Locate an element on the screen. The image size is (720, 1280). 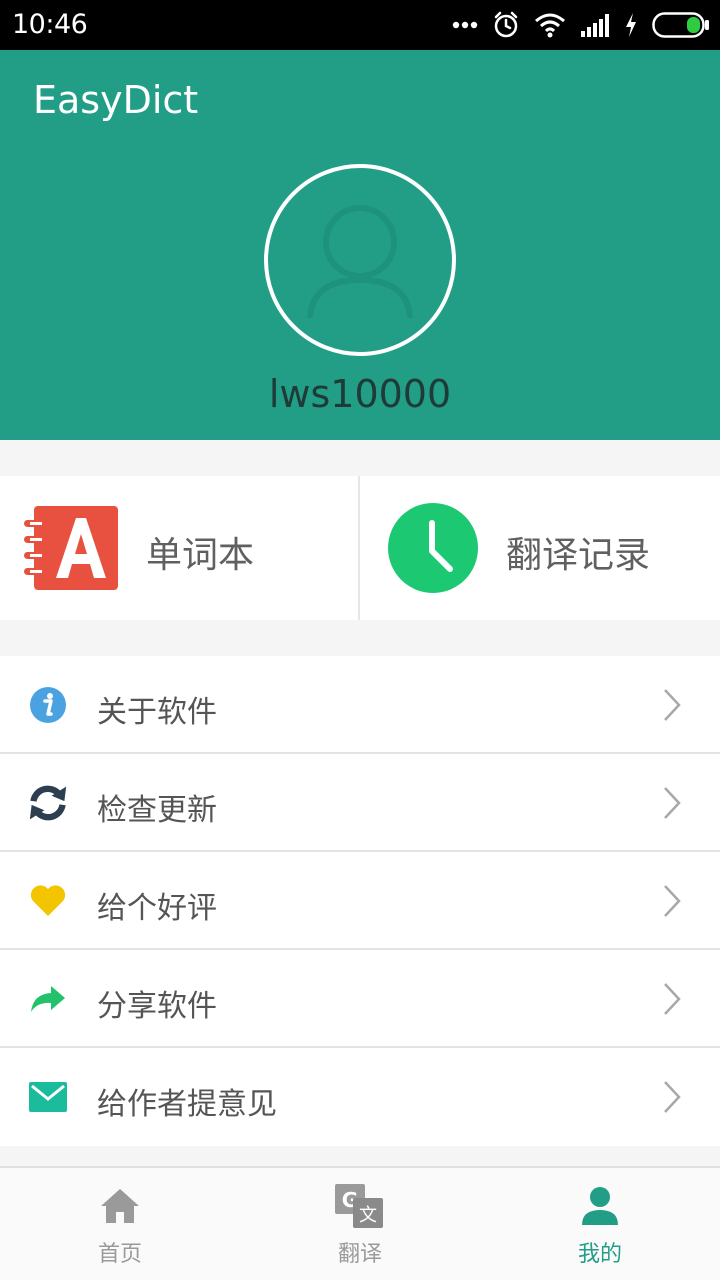
tab-profile: 我的 is located at coordinates (600, 1224).